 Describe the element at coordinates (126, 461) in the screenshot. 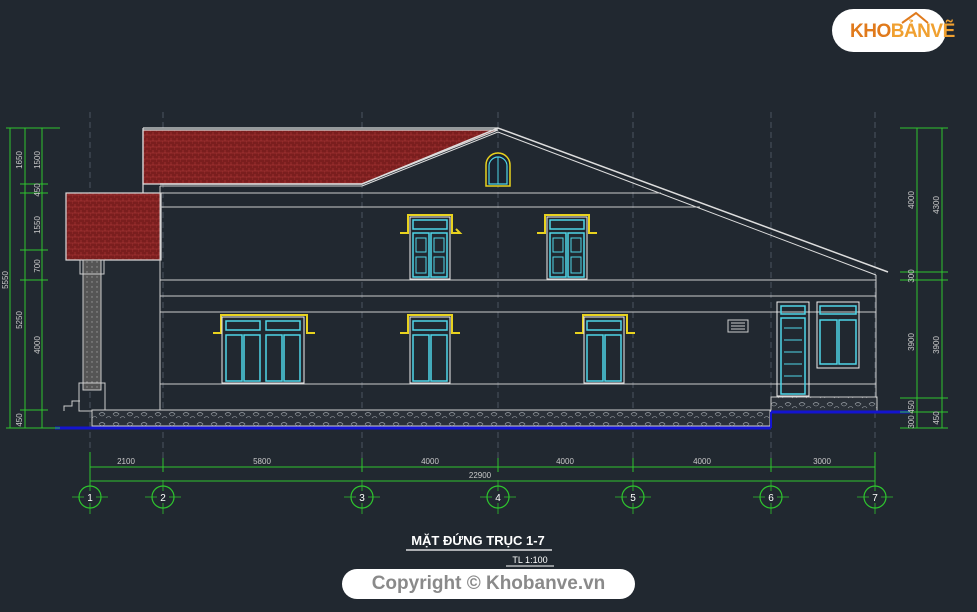

I see `dim-text: 2100` at that location.